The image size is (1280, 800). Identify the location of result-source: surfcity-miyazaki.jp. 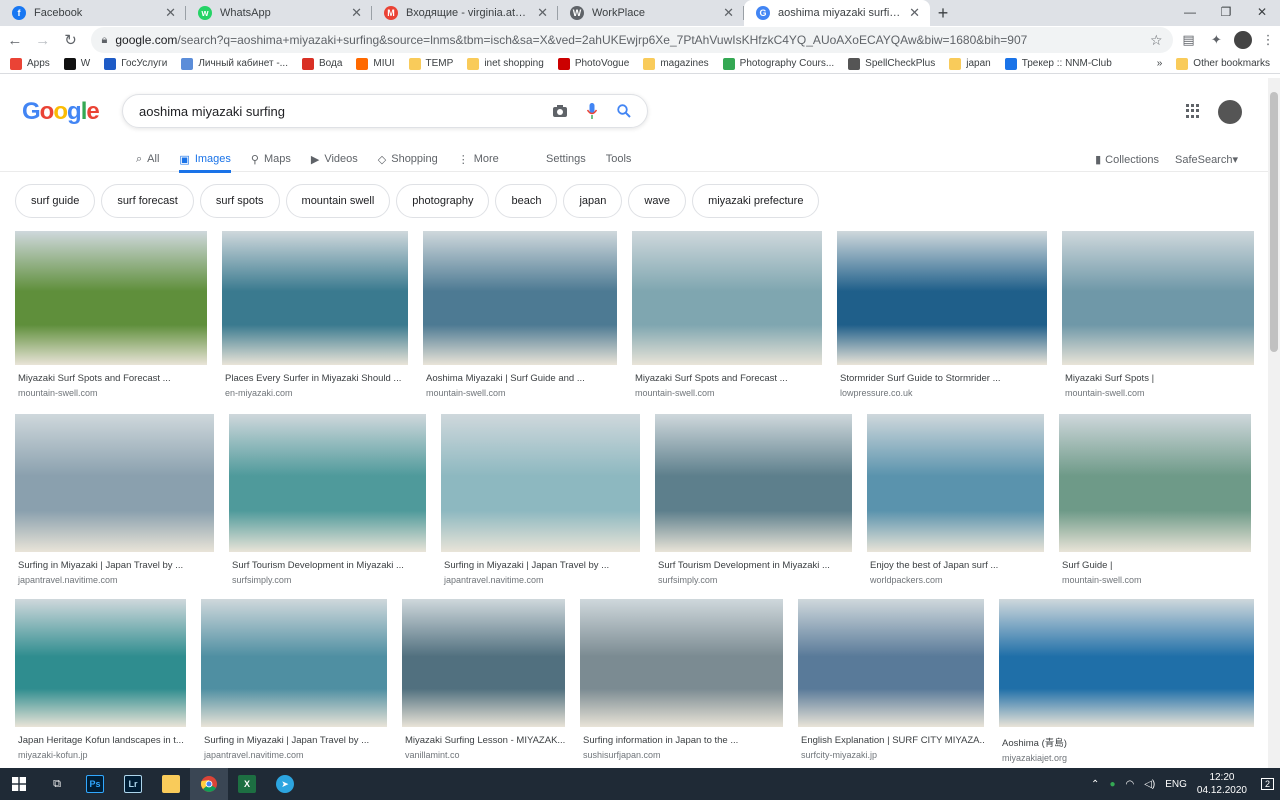
(891, 755).